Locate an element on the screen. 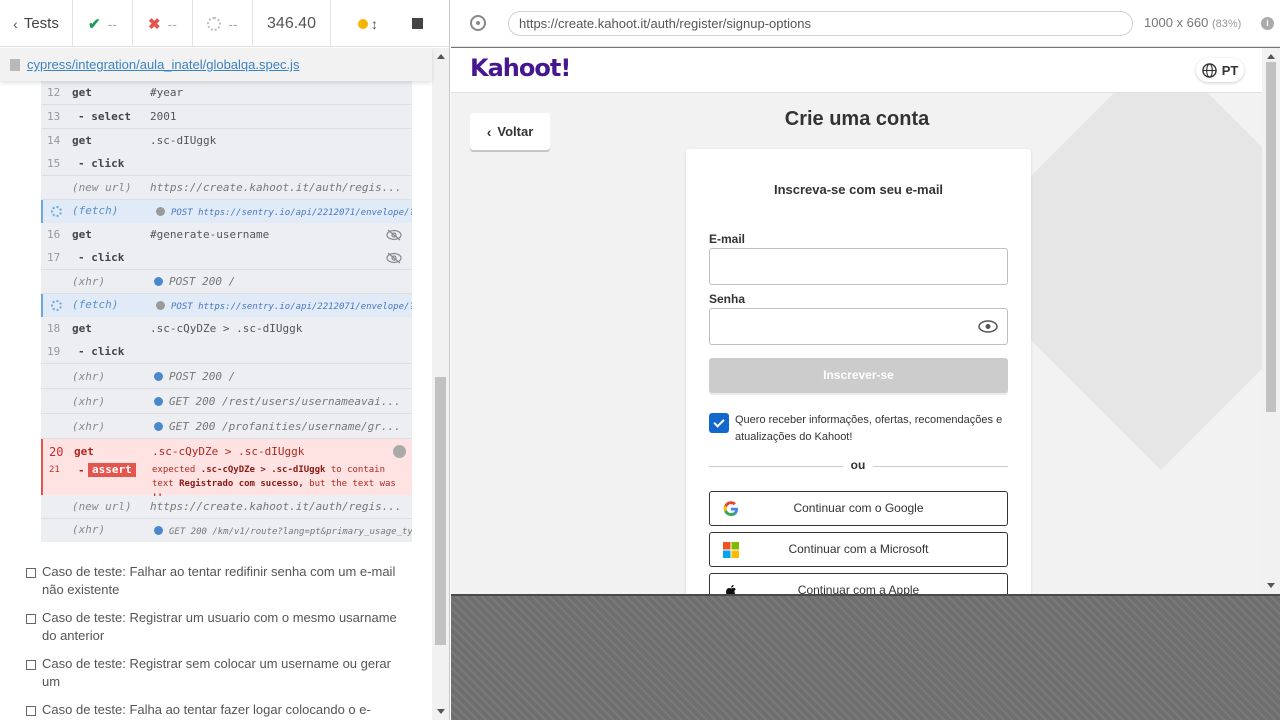 The image size is (1280, 720). command-row: 13 - select 2001 is located at coordinates (226, 117).